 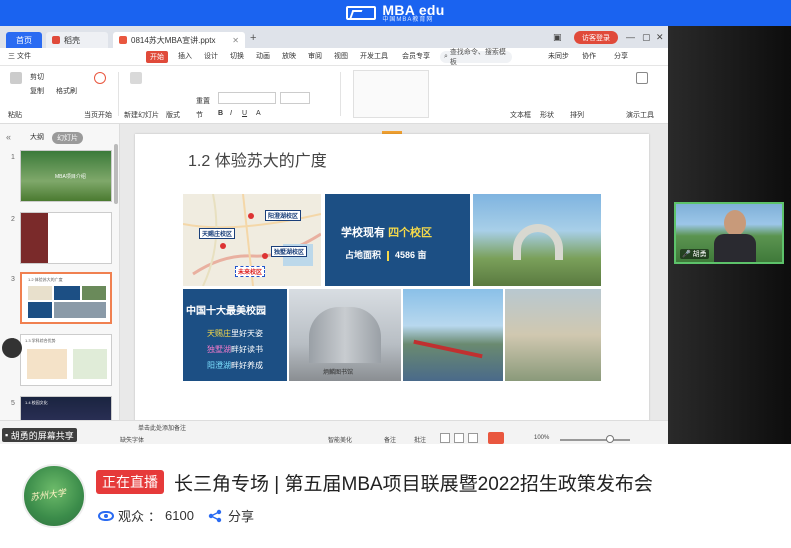 What do you see at coordinates (390, 439) in the screenshot?
I see `notes-button: 备注` at bounding box center [390, 439].